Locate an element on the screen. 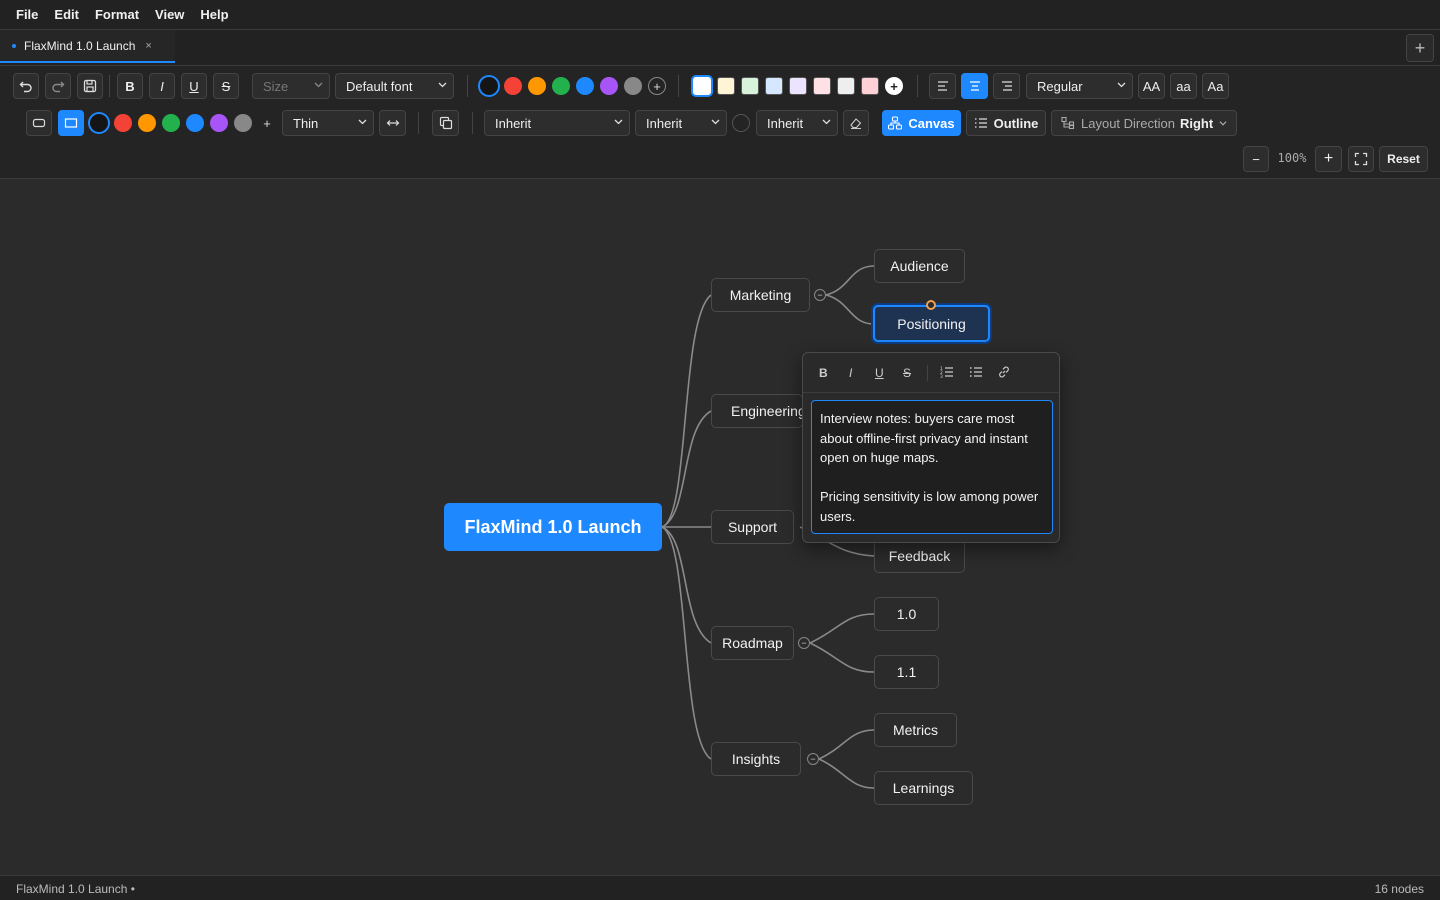 This screenshot has width=1440, height=900. save-button is located at coordinates (90, 86).